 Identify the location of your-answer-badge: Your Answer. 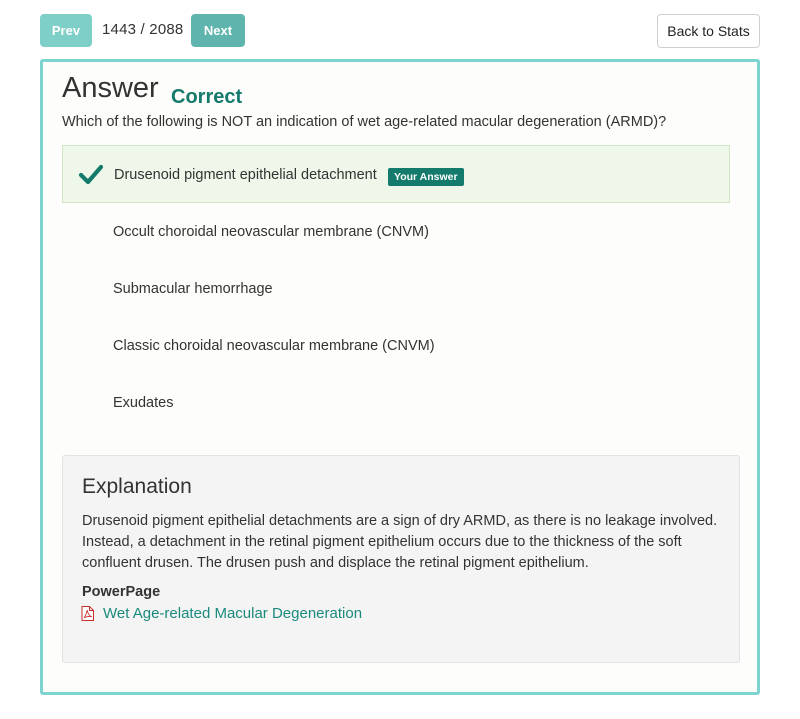
(426, 177).